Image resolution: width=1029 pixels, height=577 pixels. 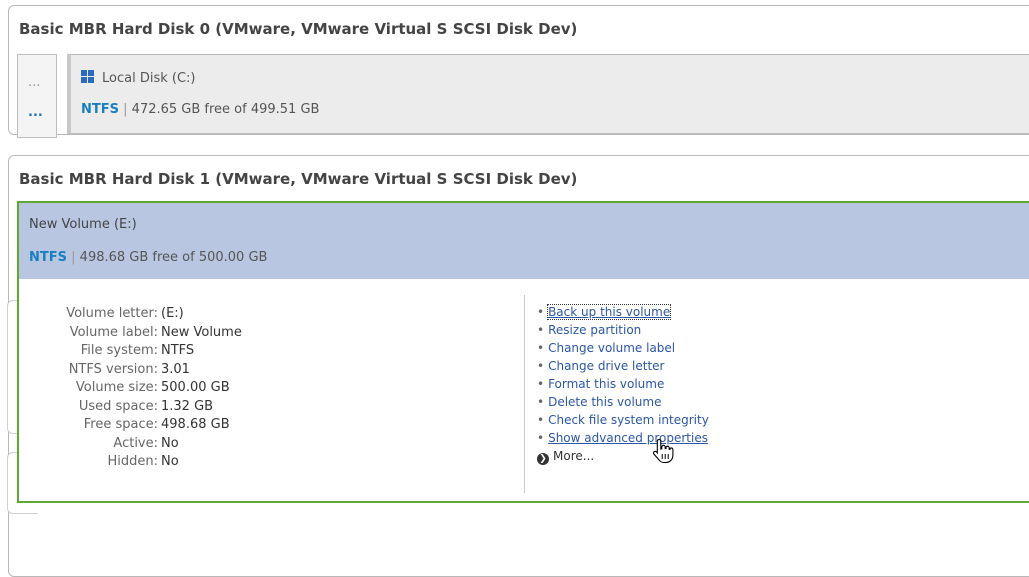 What do you see at coordinates (195, 424) in the screenshot?
I see `property-value: 498.68 GB` at bounding box center [195, 424].